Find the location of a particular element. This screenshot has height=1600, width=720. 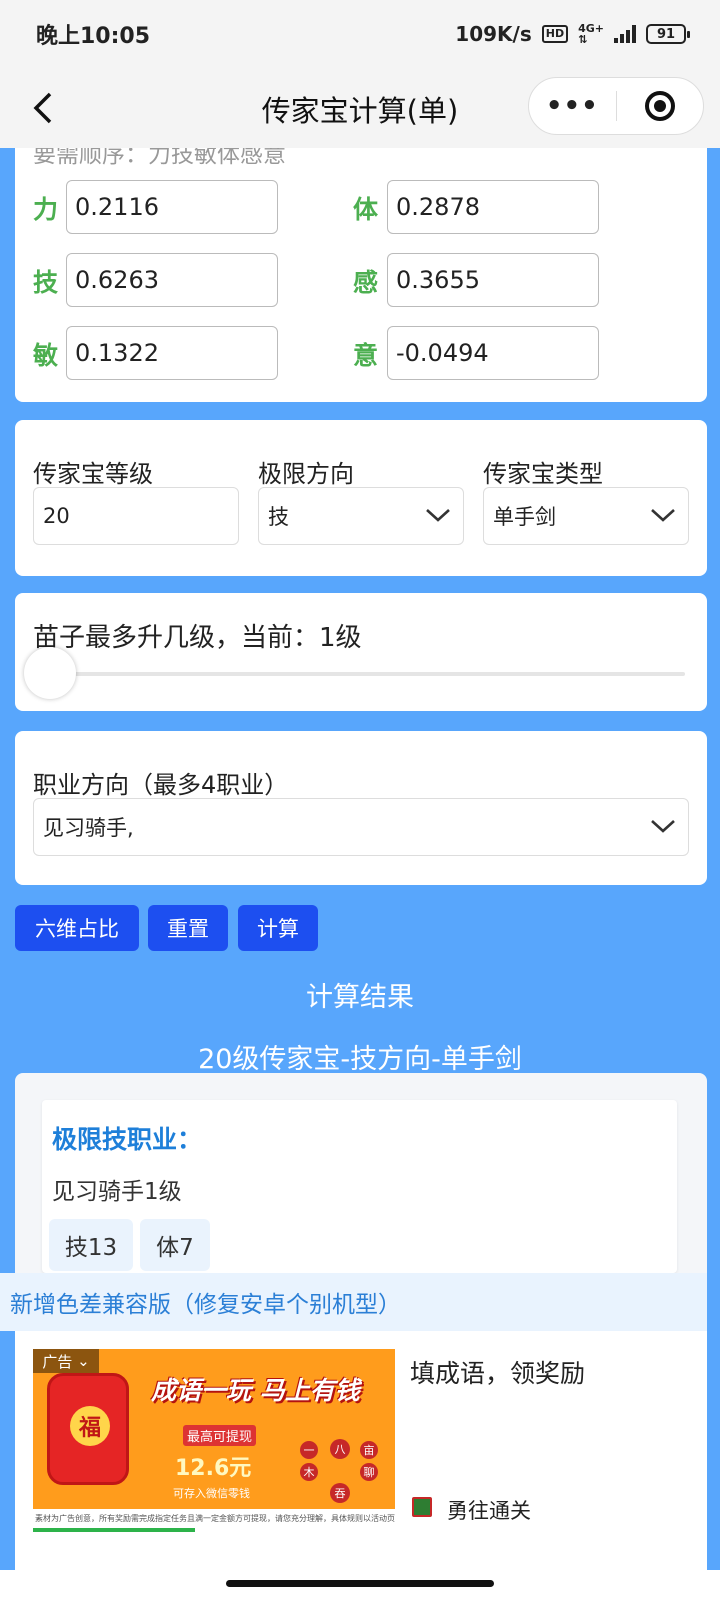

attr-label-will: 意 is located at coordinates (366, 355).